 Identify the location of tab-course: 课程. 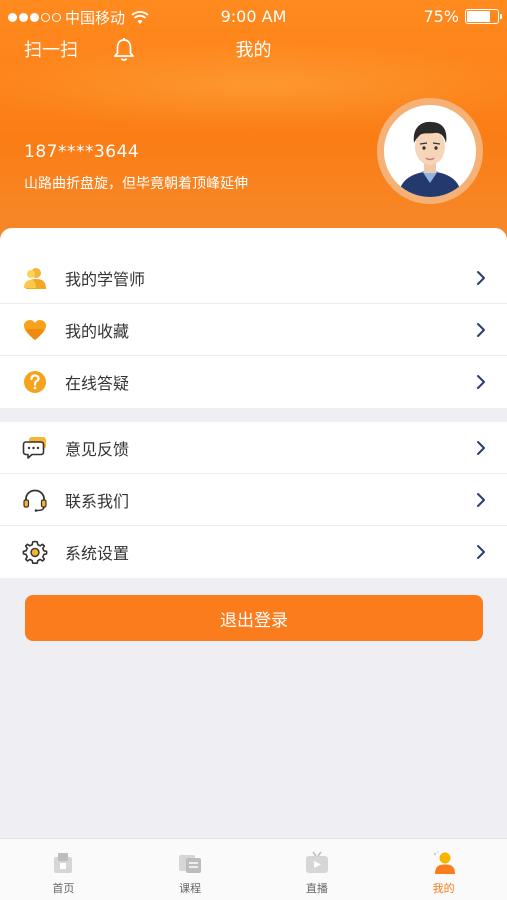
(190, 869).